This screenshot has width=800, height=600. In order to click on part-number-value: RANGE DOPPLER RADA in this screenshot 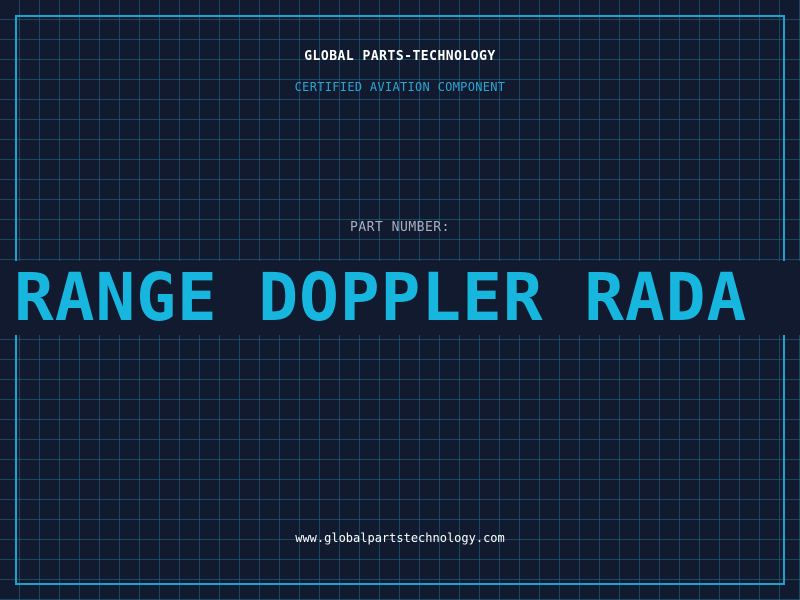, I will do `click(381, 298)`.